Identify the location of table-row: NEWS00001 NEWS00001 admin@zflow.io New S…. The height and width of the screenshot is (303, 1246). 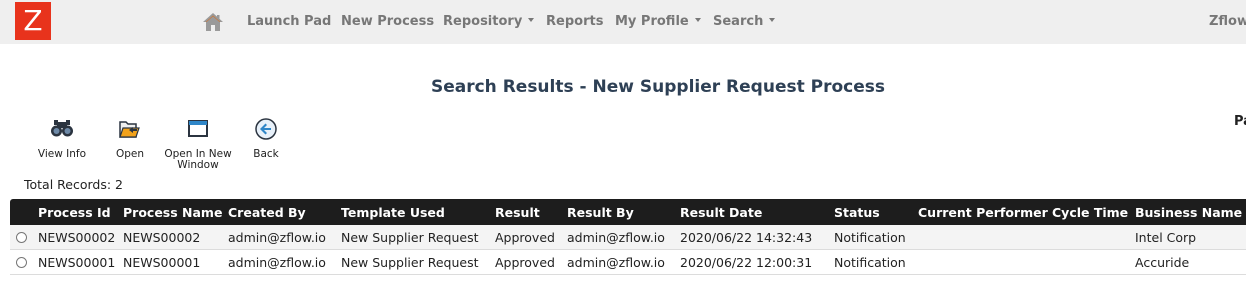
(628, 262).